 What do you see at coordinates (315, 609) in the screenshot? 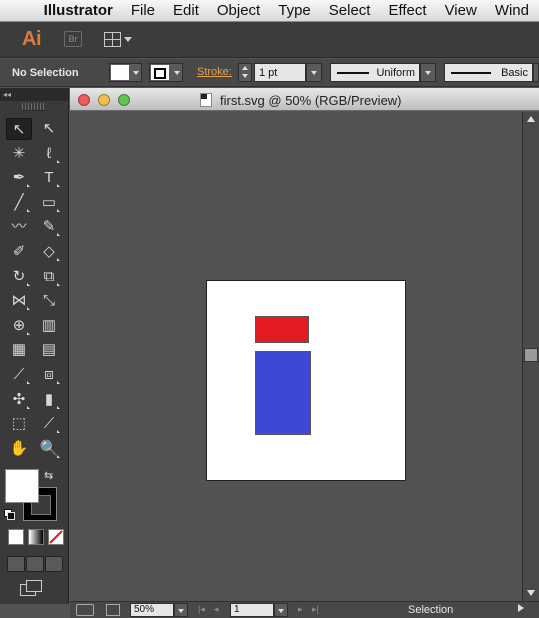
I see `last-artboard-icon: ▸|` at bounding box center [315, 609].